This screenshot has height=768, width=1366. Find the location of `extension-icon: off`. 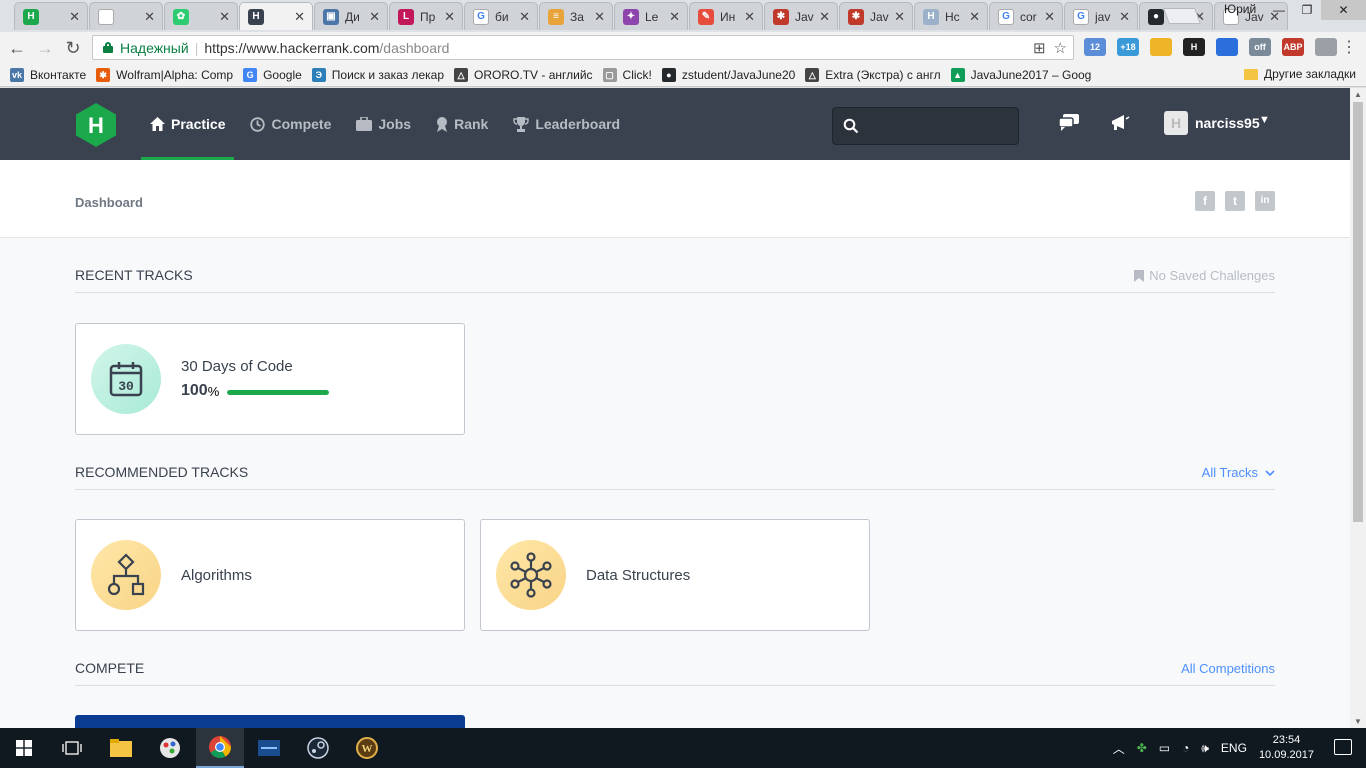

extension-icon: off is located at coordinates (1260, 47).